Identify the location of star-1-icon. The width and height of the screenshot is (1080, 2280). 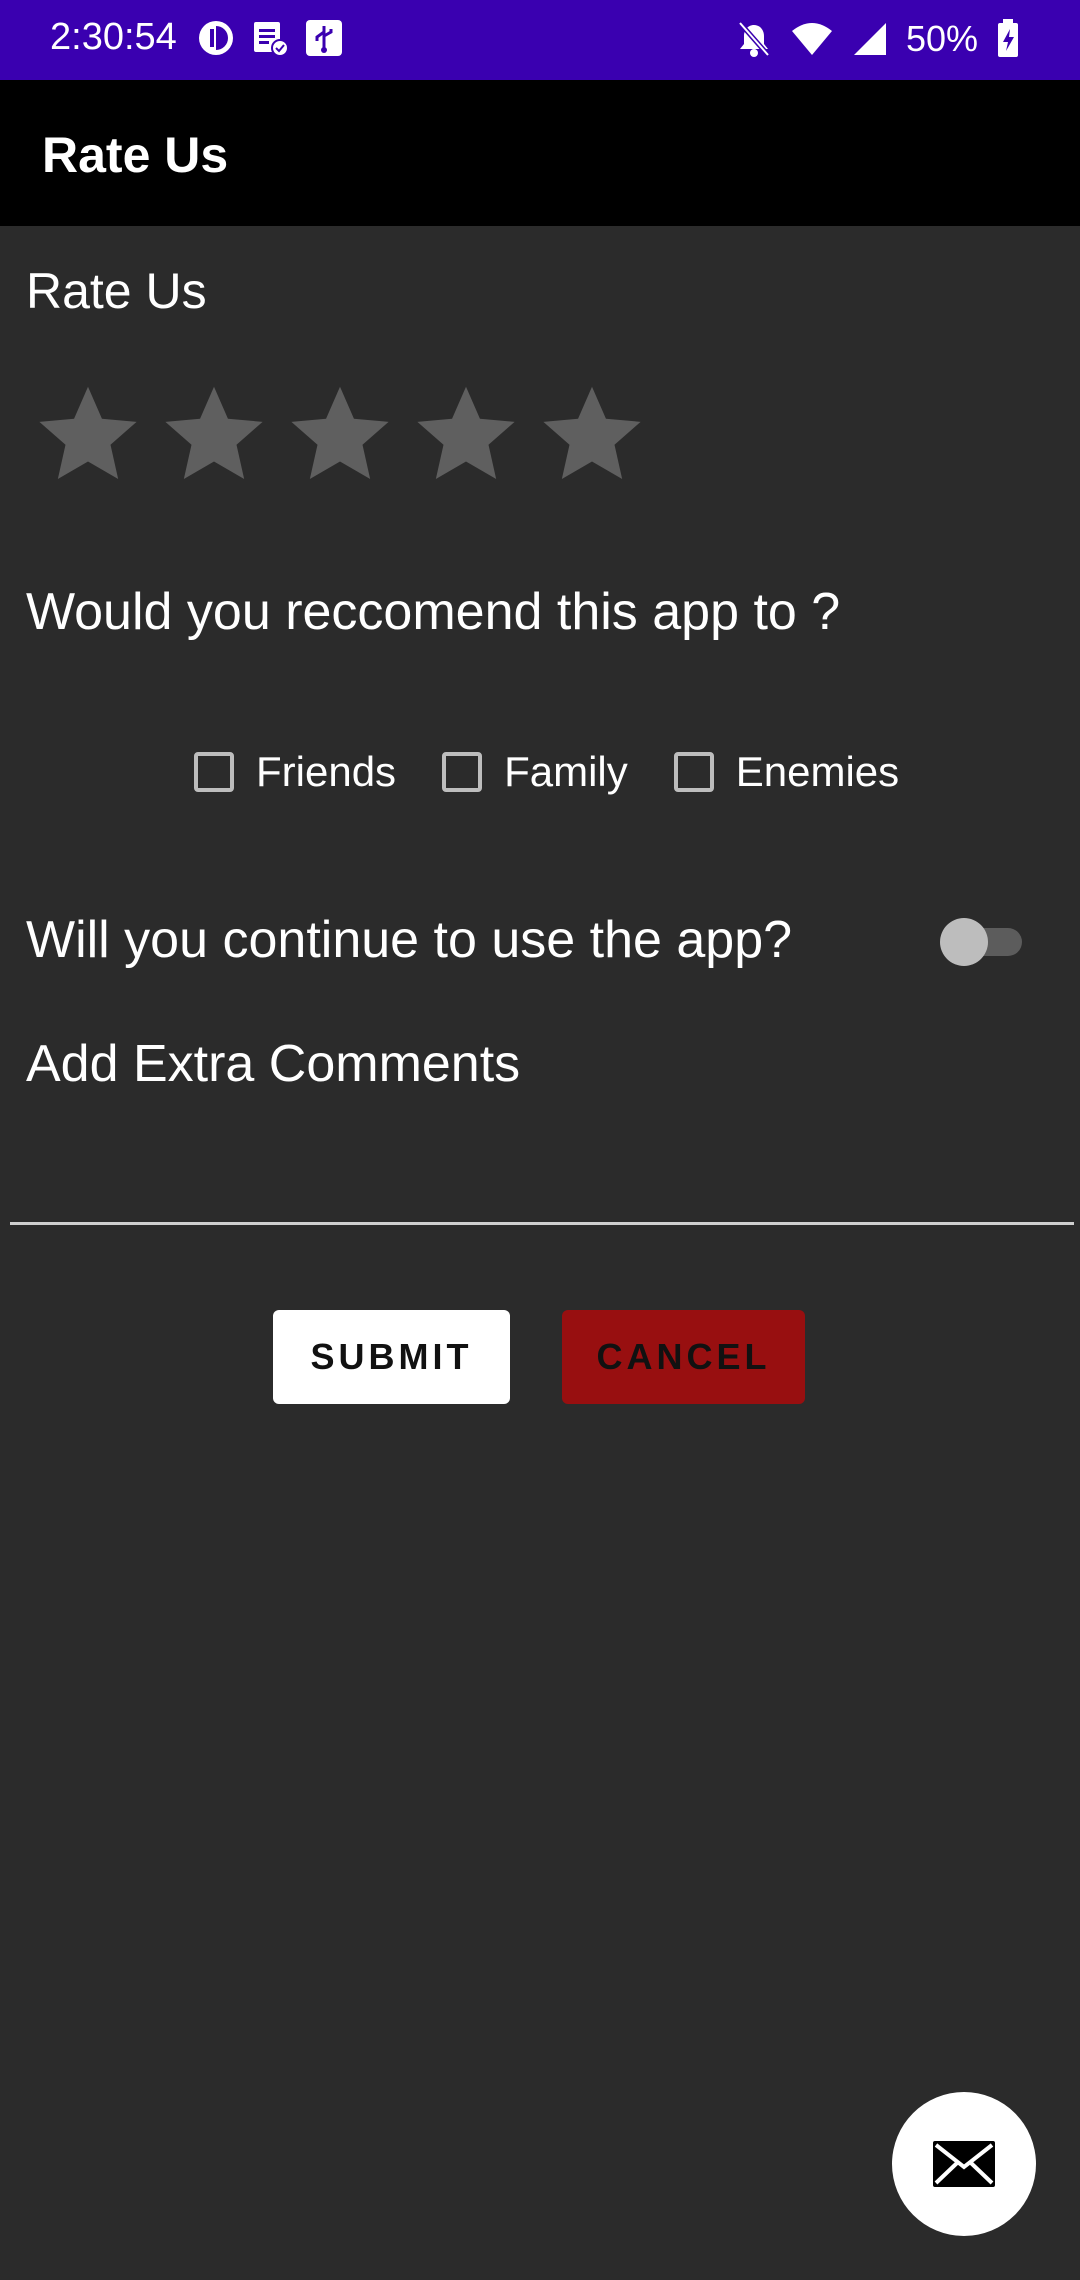
(88, 434).